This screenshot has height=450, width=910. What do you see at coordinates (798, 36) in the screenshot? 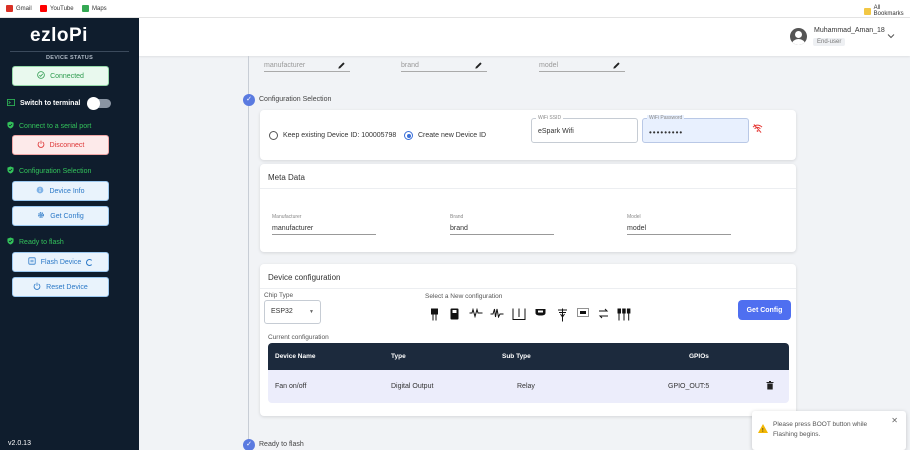
I see `avatar` at bounding box center [798, 36].